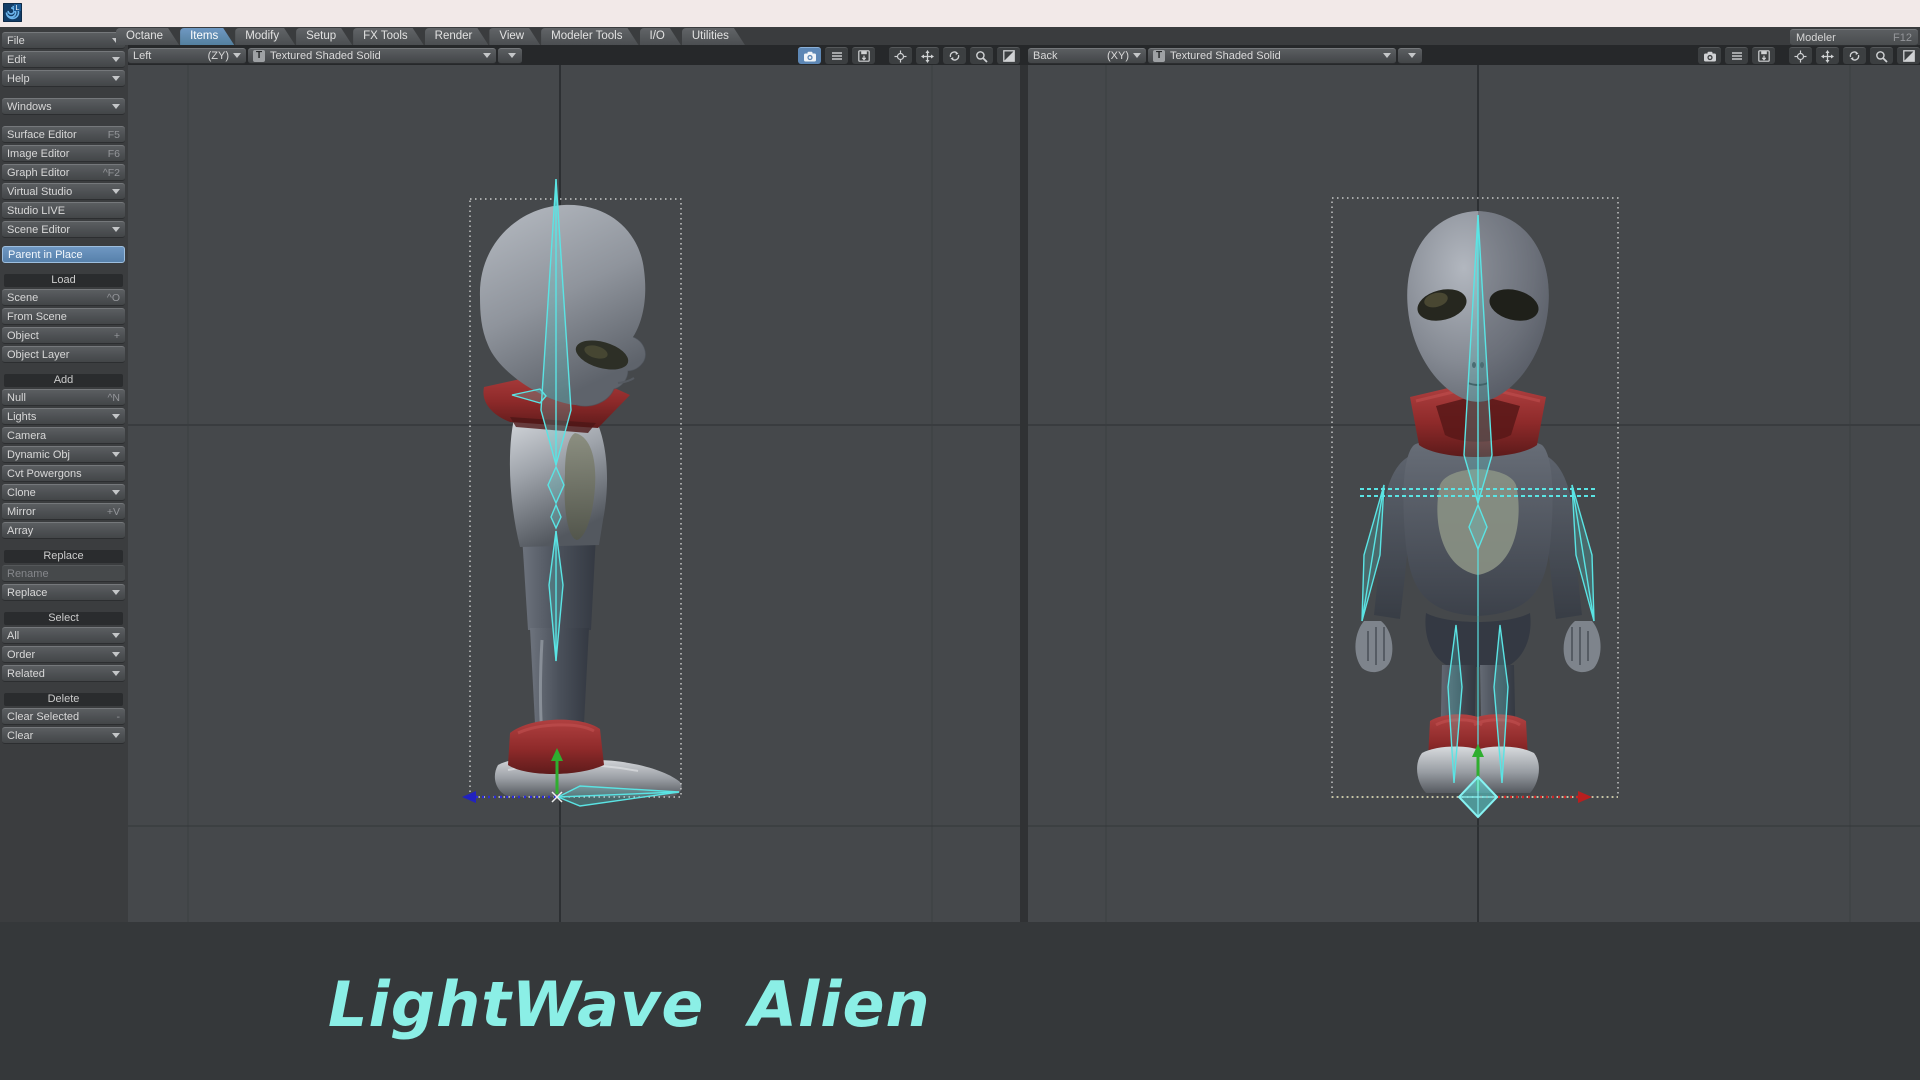 The image size is (1920, 1080). Describe the element at coordinates (372, 55) in the screenshot. I see `left-shade-mode-dropdown: T Textured Shaded Solid` at that location.